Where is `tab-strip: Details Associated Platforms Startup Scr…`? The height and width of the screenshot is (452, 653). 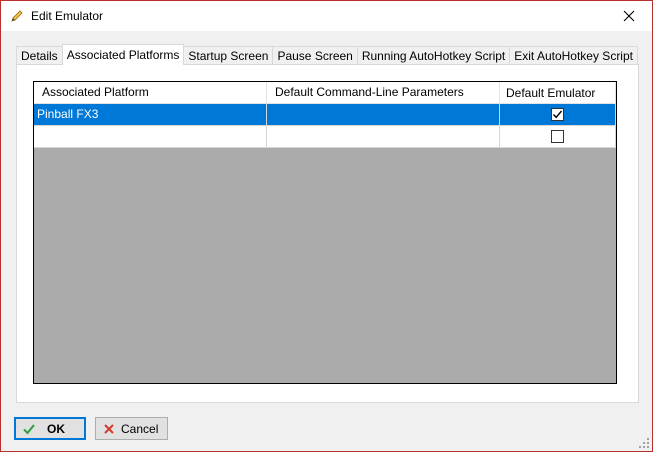
tab-strip: Details Associated Platforms Startup Scr… is located at coordinates (327, 54).